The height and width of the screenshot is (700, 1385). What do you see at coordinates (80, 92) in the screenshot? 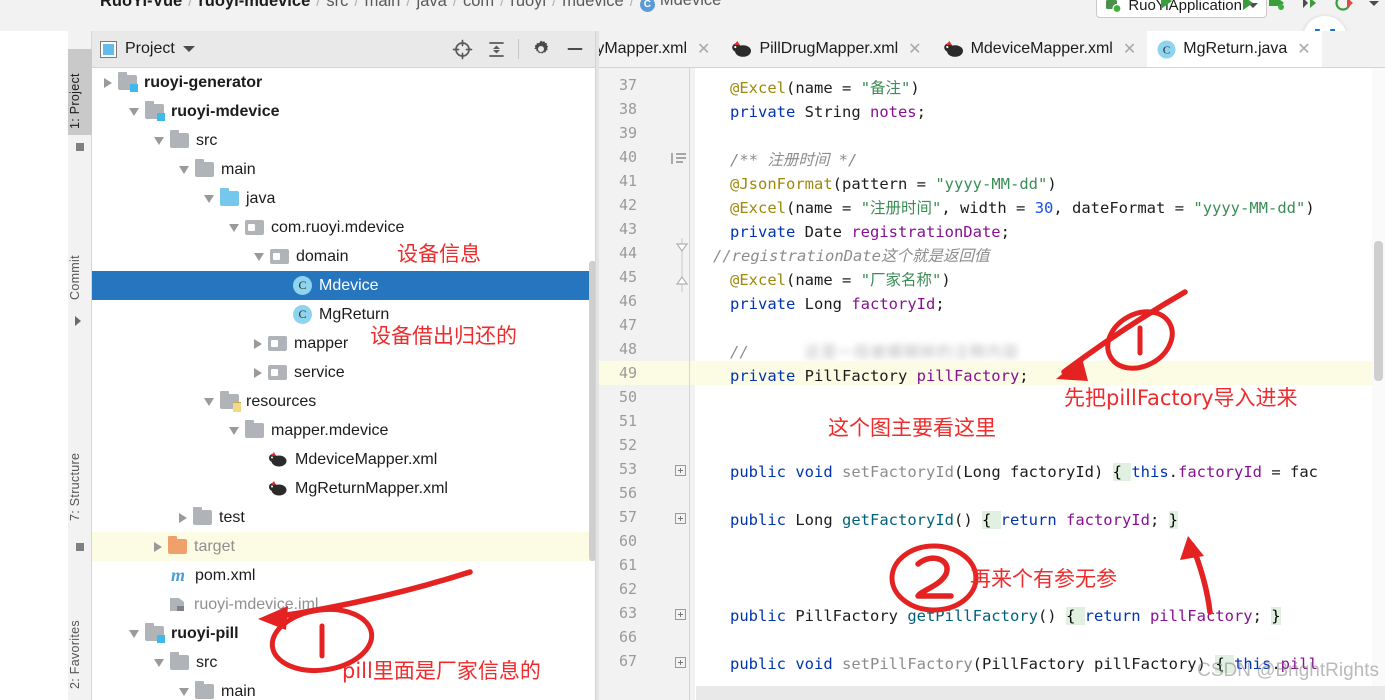
I see `tool-window-button-1-project: 1: Project` at bounding box center [80, 92].